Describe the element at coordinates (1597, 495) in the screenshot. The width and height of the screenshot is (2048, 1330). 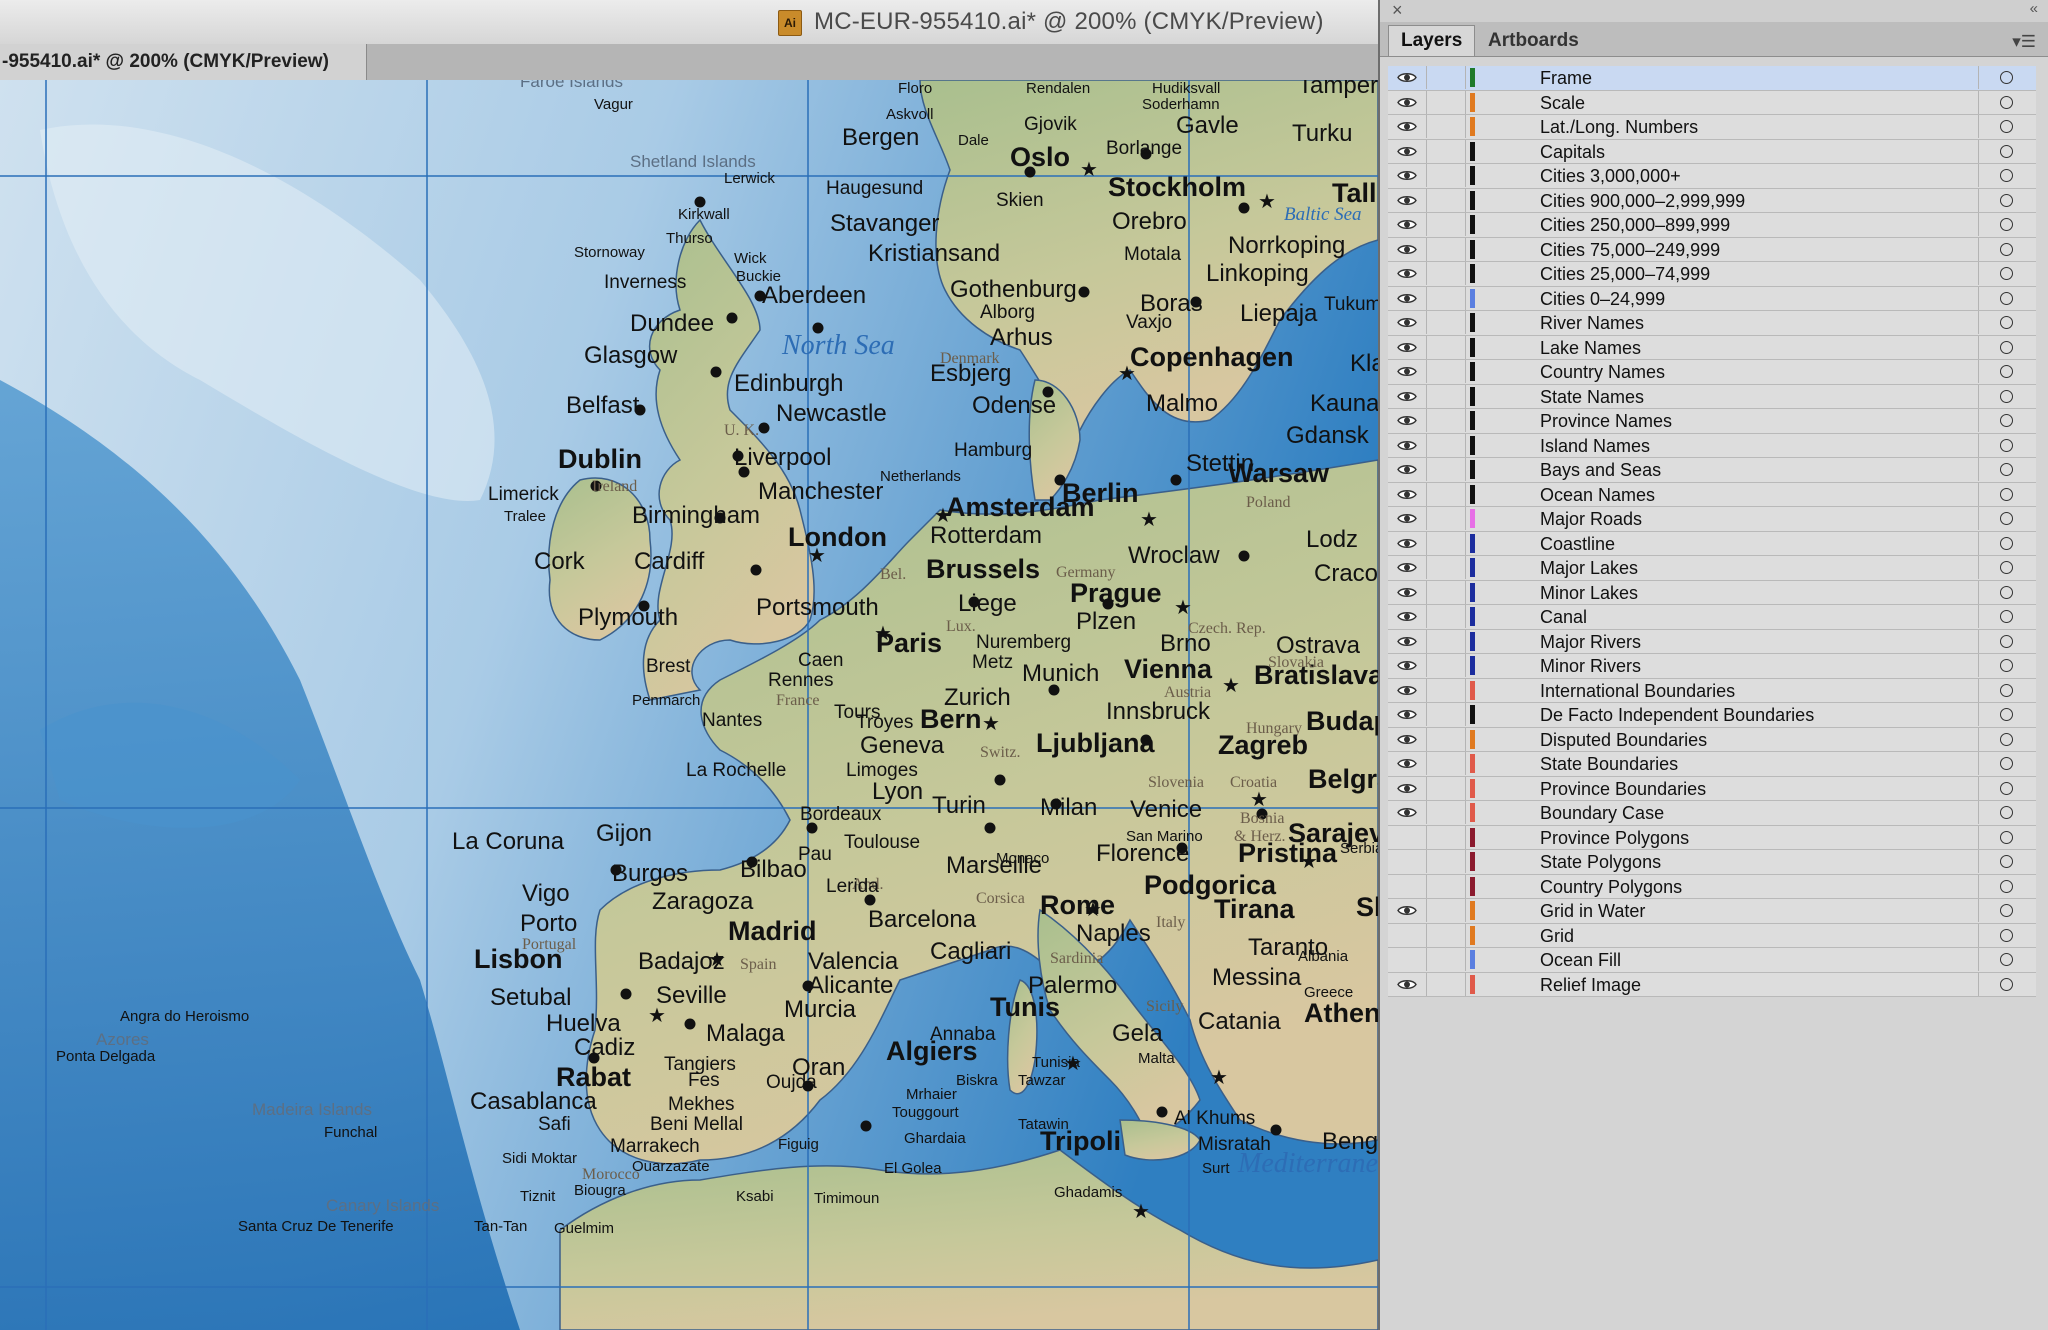
I see `layer-name: Ocean Names` at that location.